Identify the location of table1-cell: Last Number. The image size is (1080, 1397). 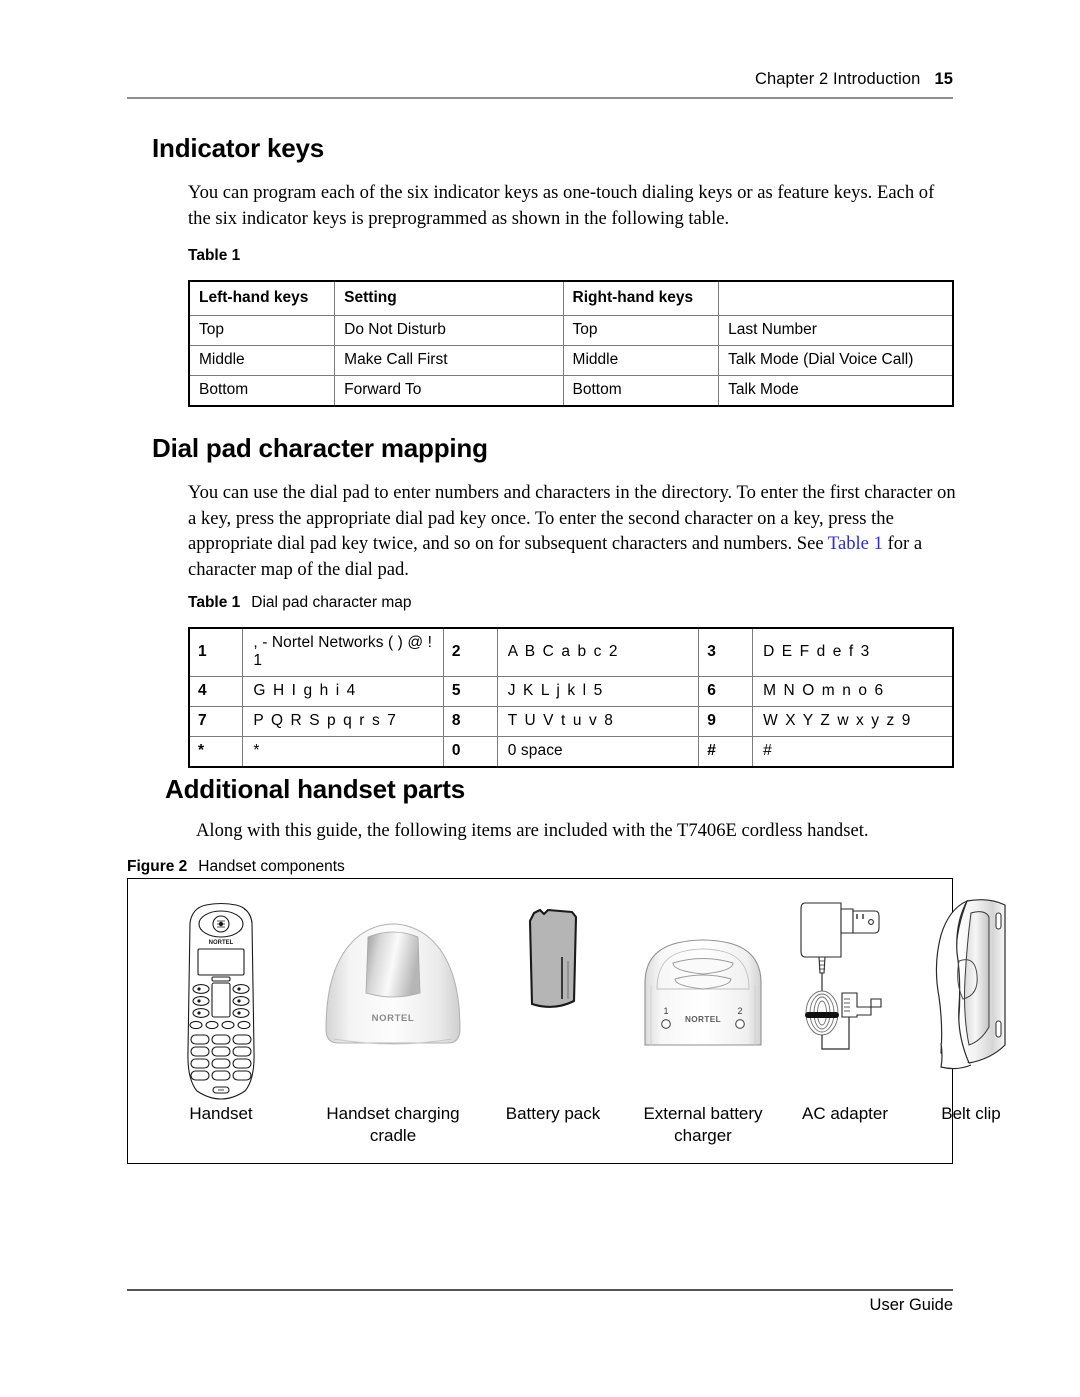
(836, 330).